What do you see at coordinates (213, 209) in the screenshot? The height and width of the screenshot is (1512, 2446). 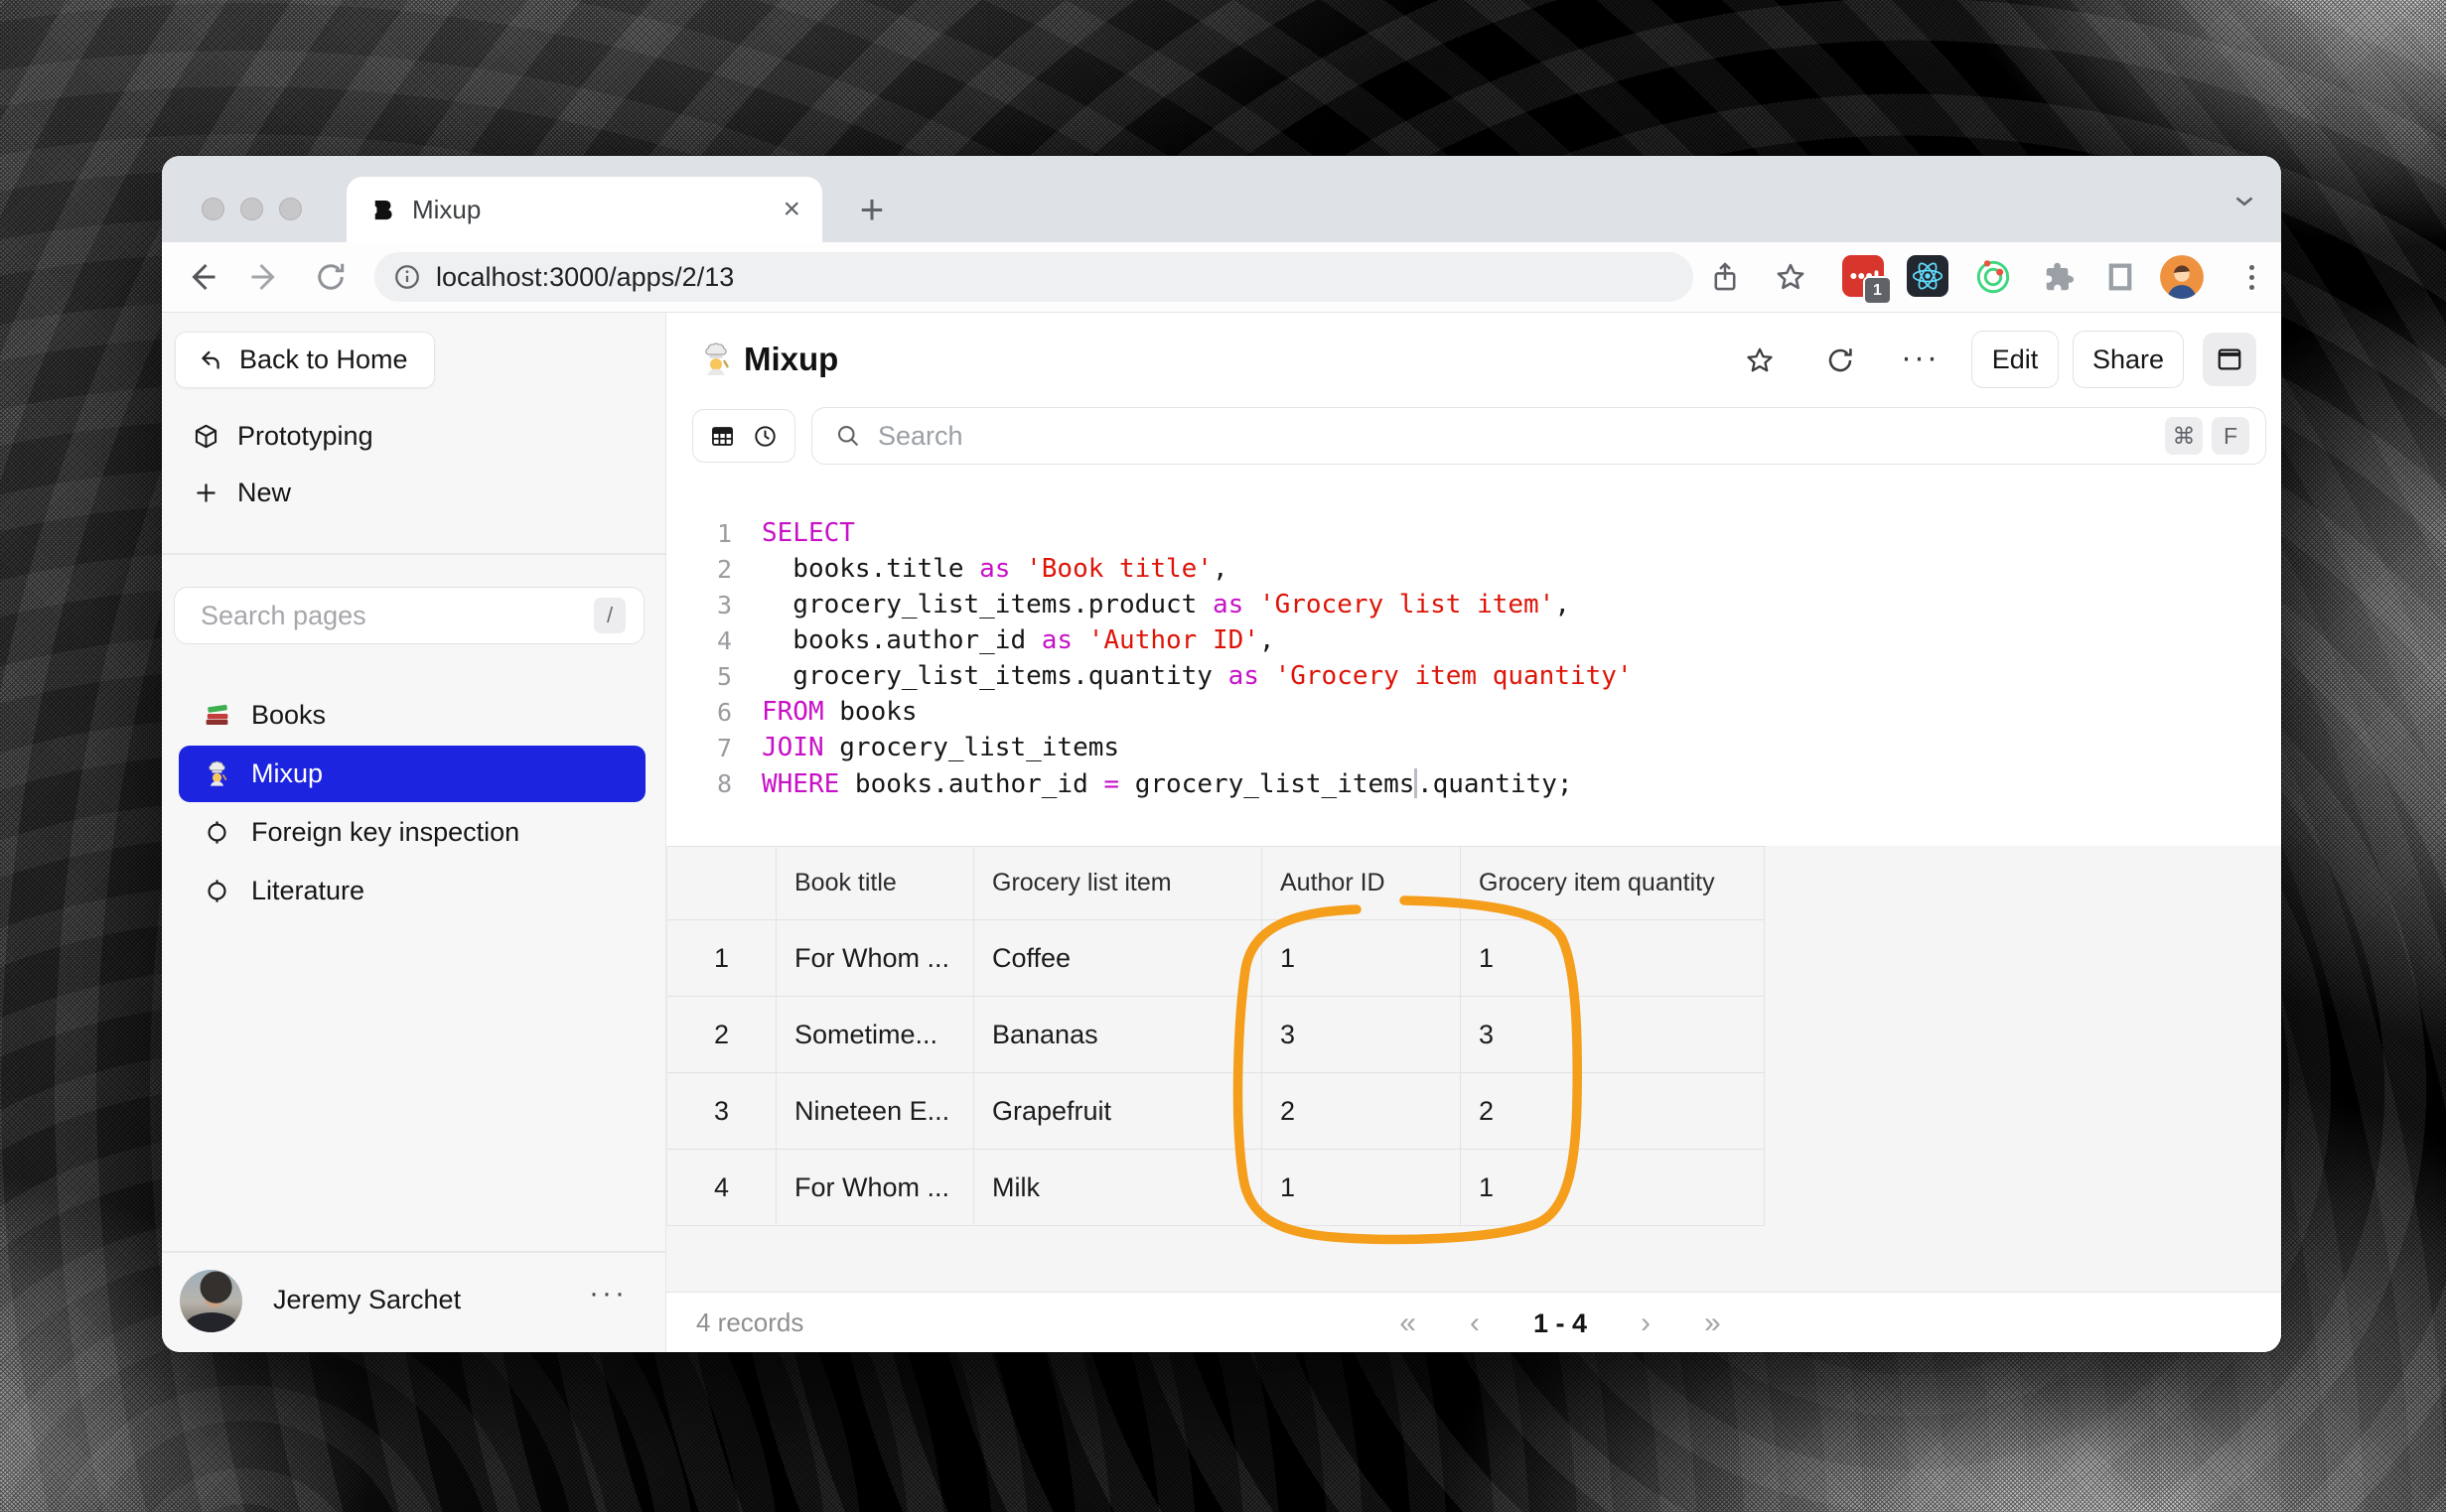 I see `window-close-button` at bounding box center [213, 209].